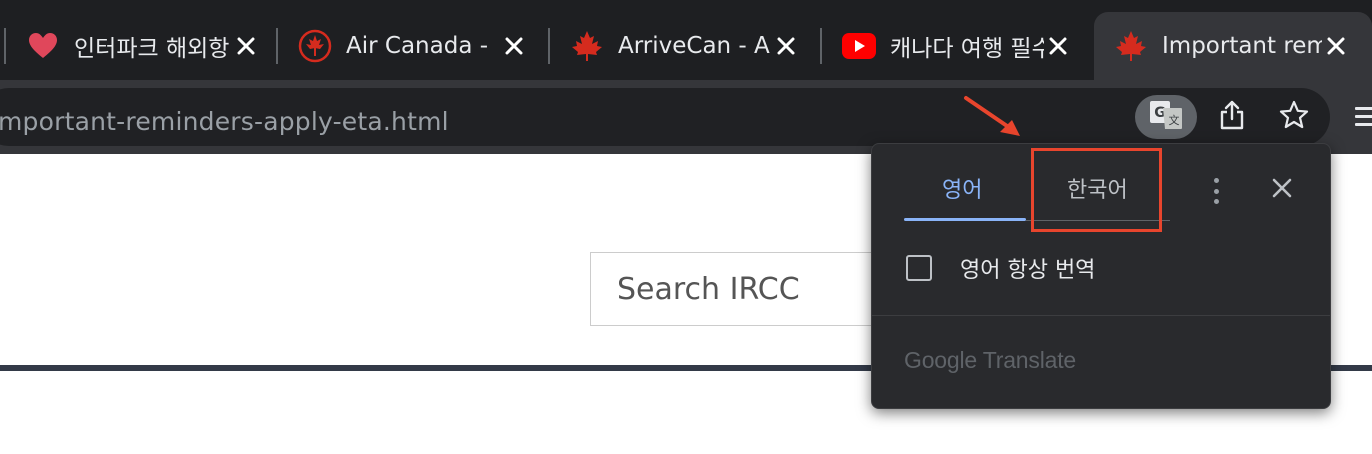 The height and width of the screenshot is (454, 1372). Describe the element at coordinates (417, 46) in the screenshot. I see `tab-title: Air Canada -` at that location.